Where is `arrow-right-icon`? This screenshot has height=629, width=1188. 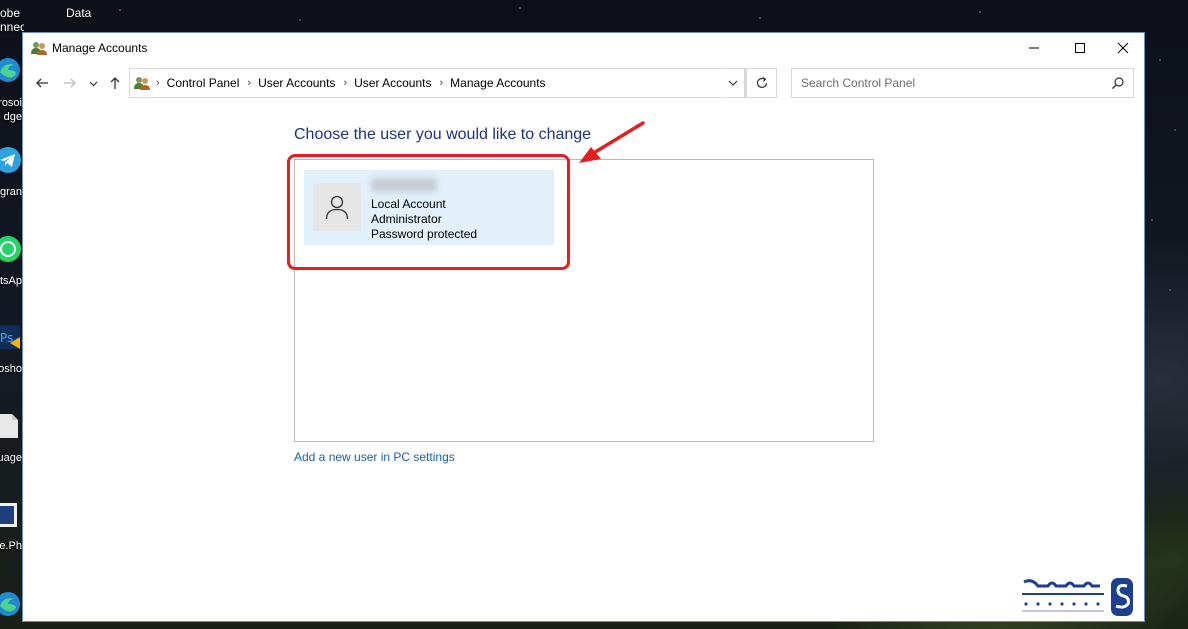
arrow-right-icon is located at coordinates (70, 83).